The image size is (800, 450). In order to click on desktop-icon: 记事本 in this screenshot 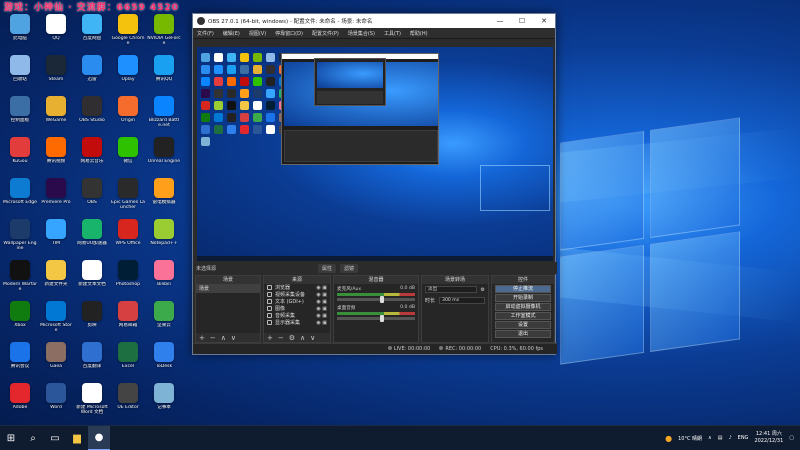, I will do `click(164, 404)`.